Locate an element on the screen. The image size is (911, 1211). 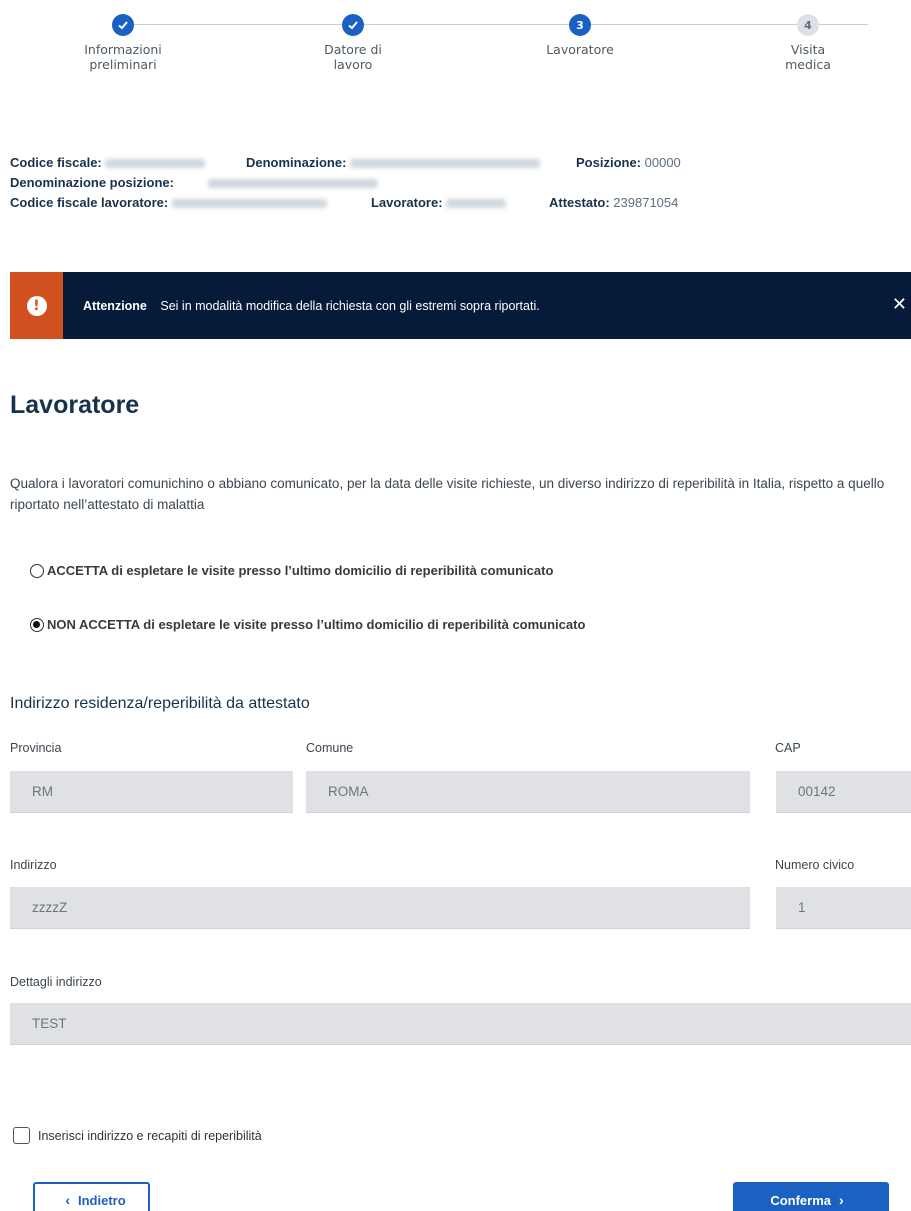
provincia-field: RM is located at coordinates (151, 792).